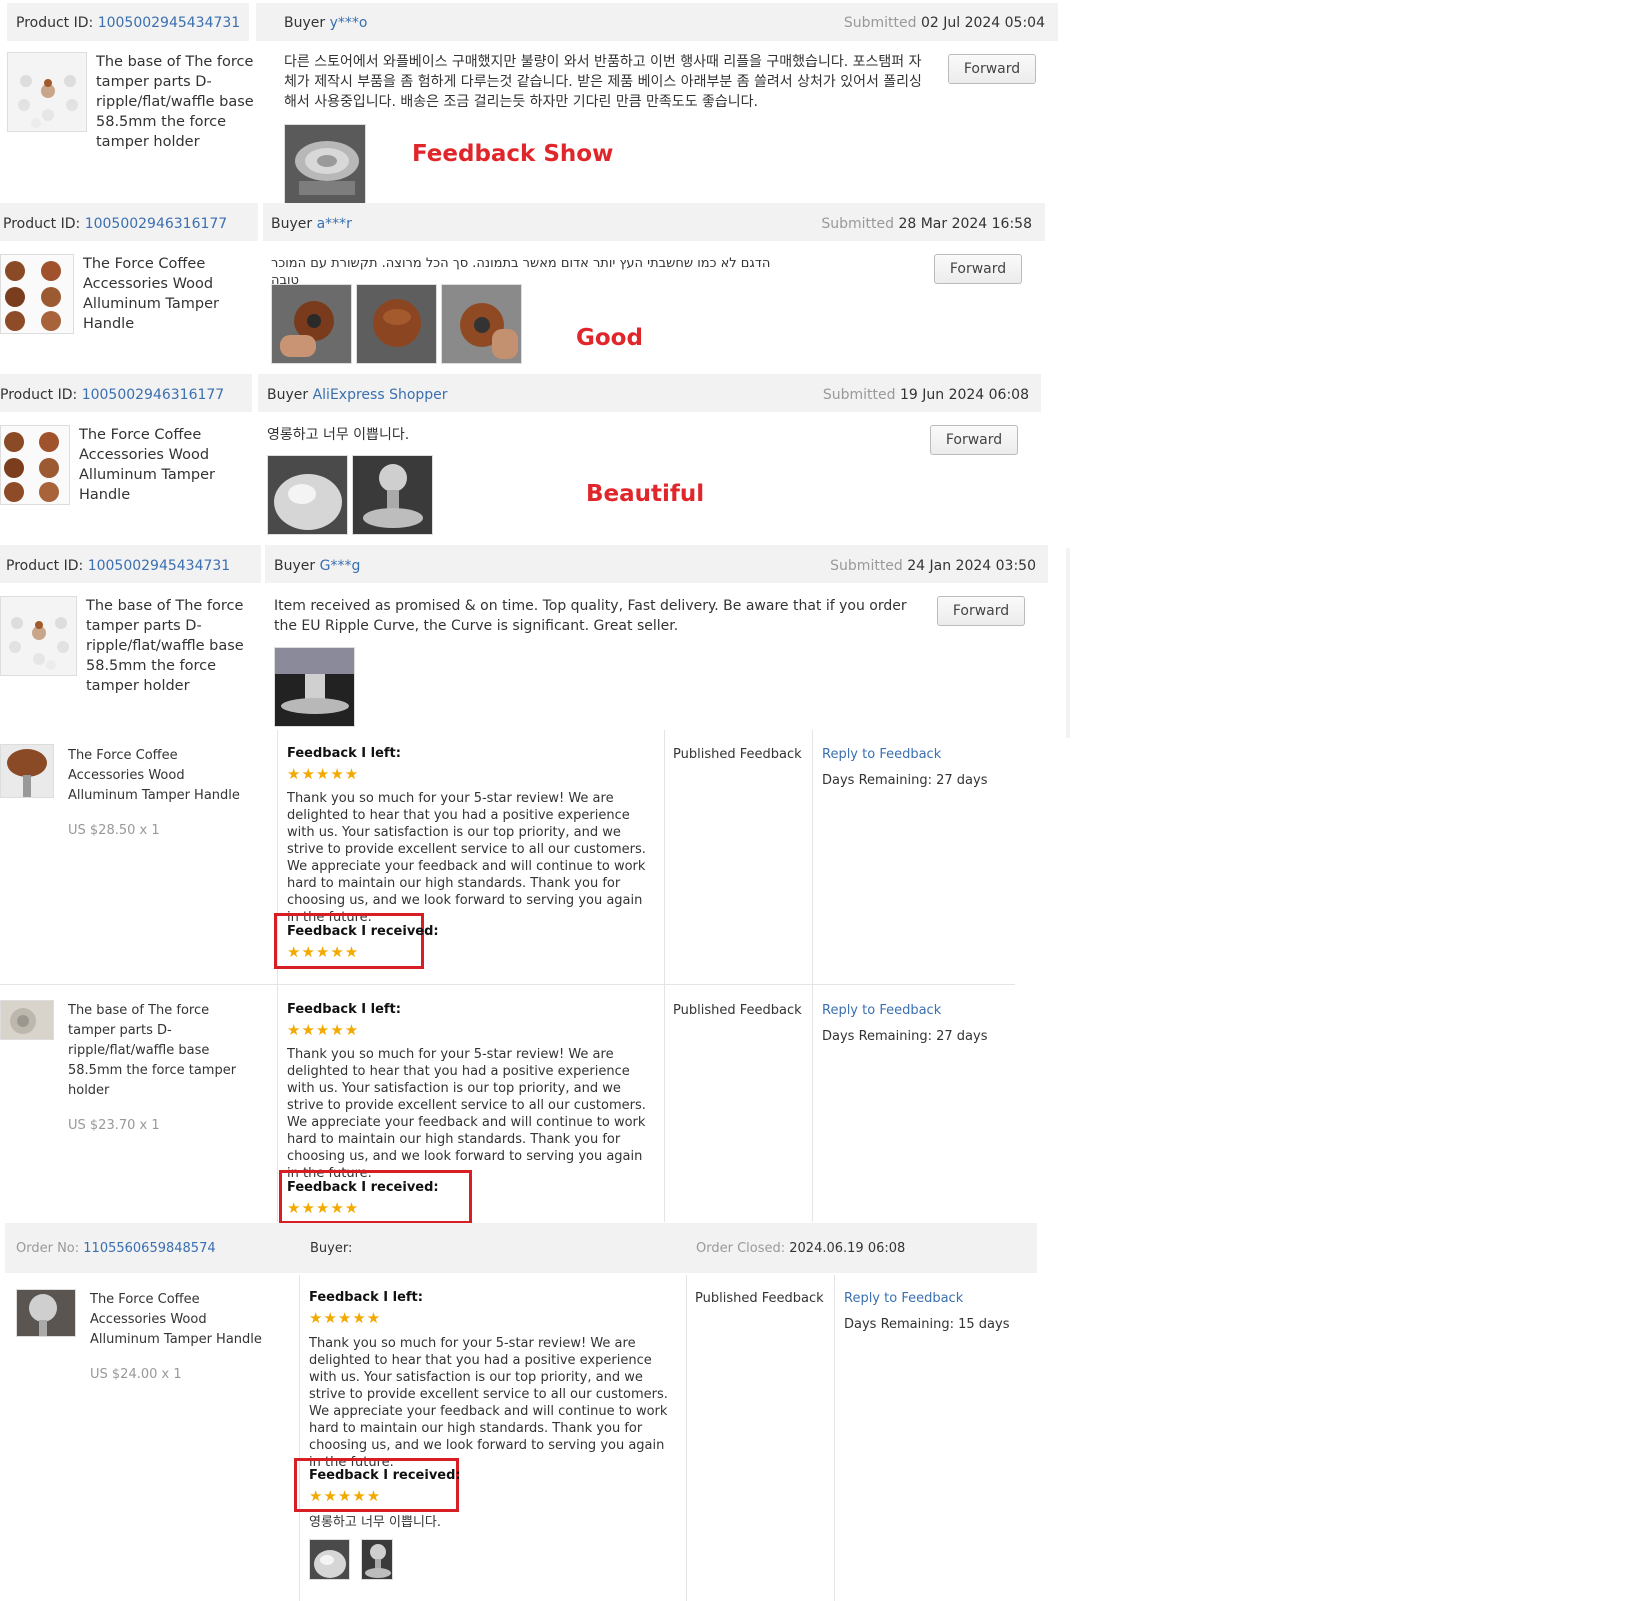  Describe the element at coordinates (926, 395) in the screenshot. I see `submitted-row: Submitted 19 Jun 2024 06:08` at that location.